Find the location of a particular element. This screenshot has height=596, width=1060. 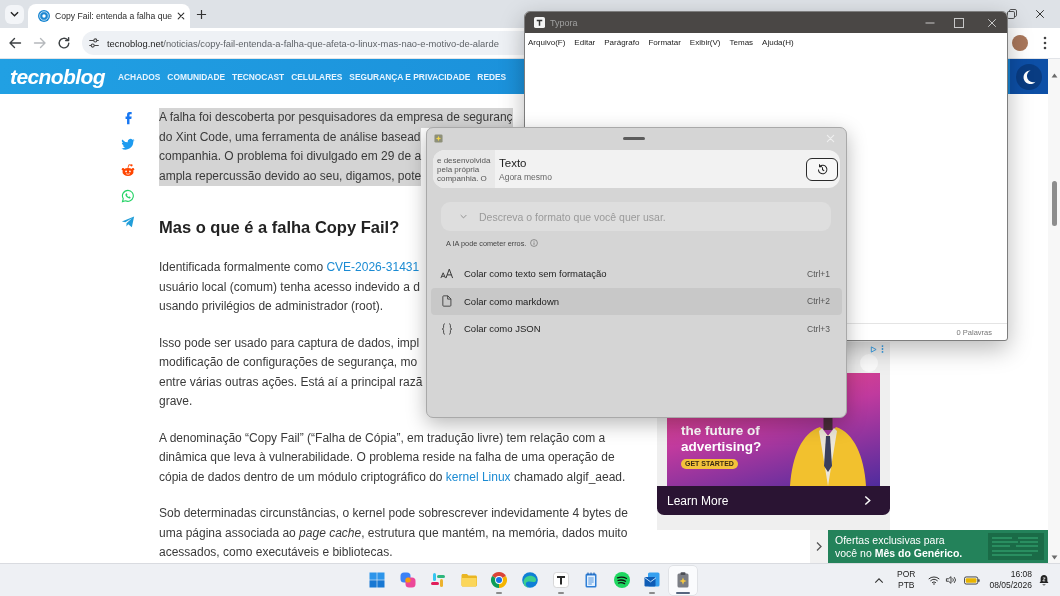

bell-snooze-icon is located at coordinates (1044, 580).